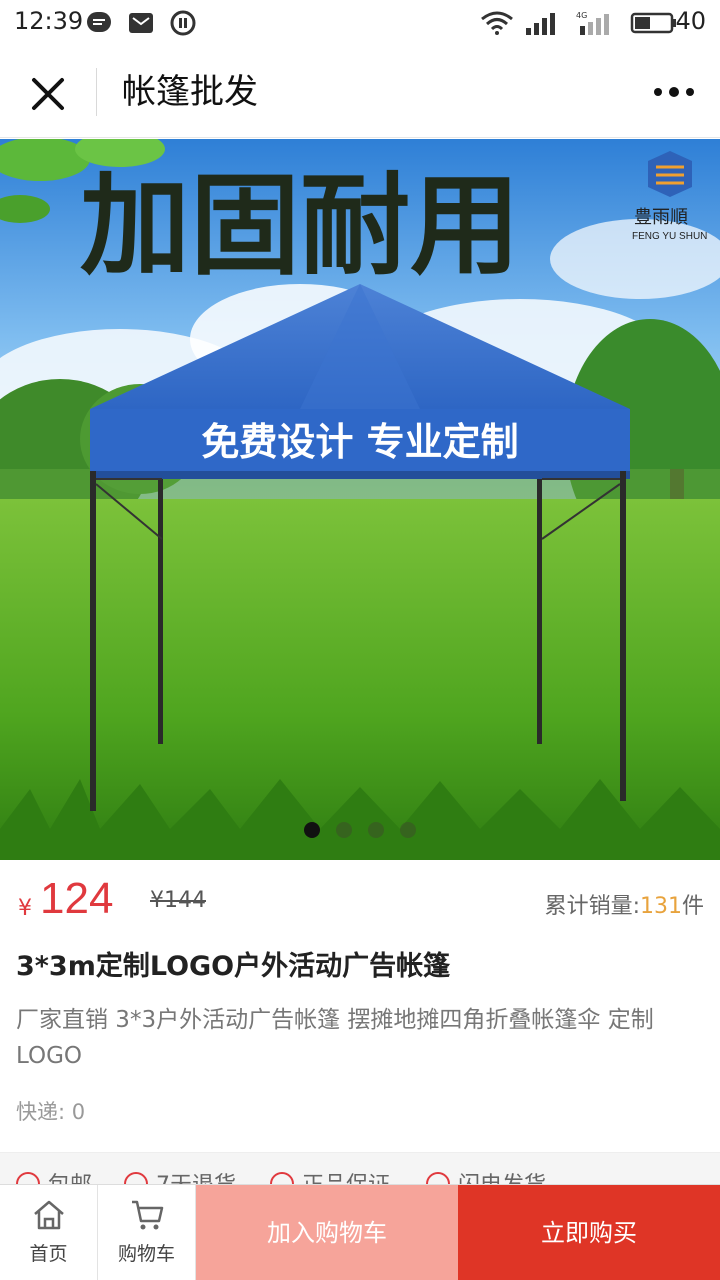  Describe the element at coordinates (497, 23) in the screenshot. I see `wifi-icon` at that location.